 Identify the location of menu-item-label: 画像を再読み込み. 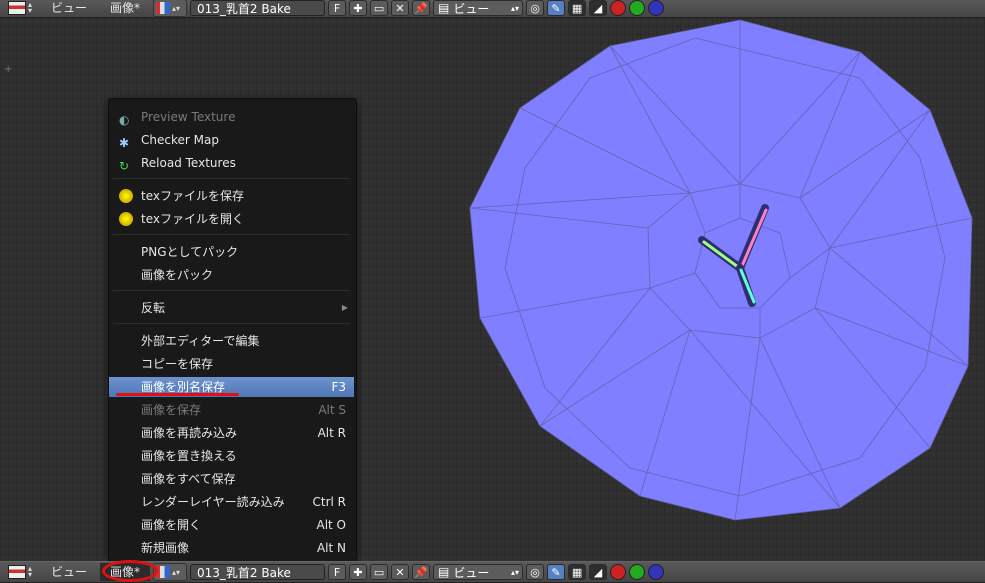
(189, 433).